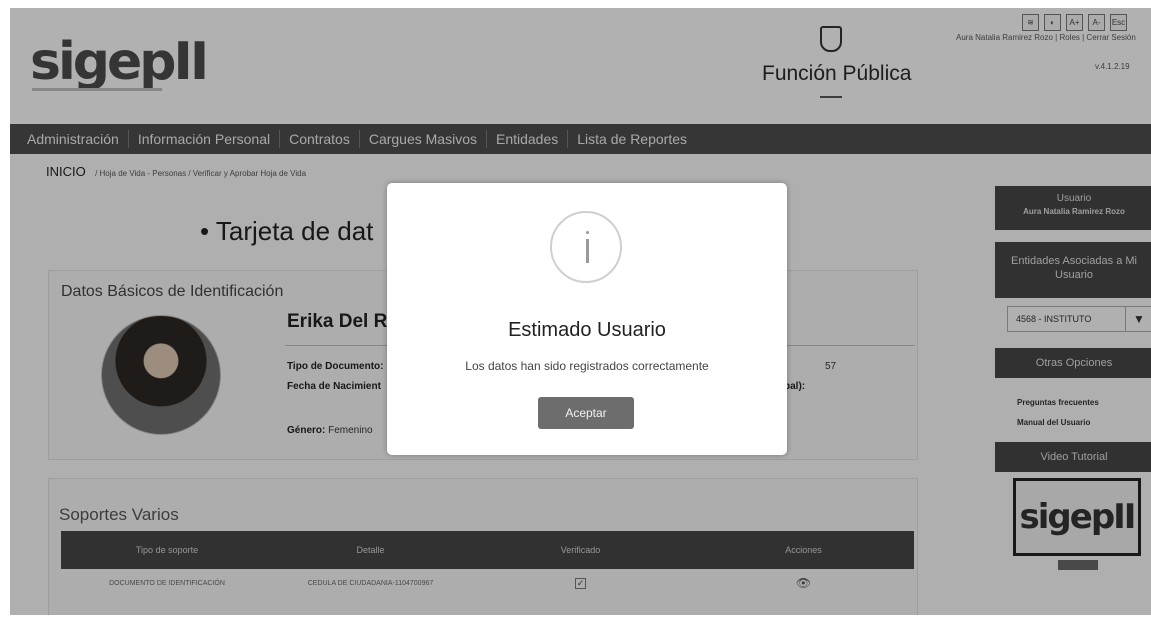  I want to click on accept-button: Aceptar, so click(586, 413).